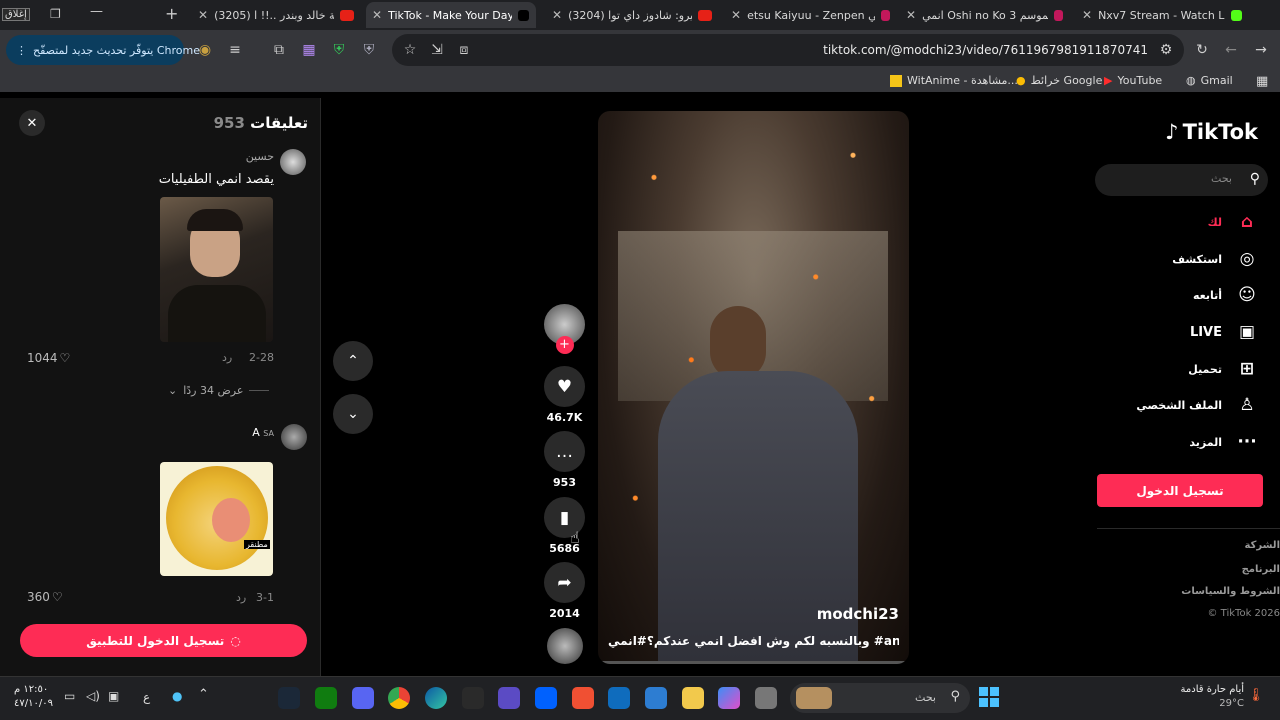  Describe the element at coordinates (1181, 180) in the screenshot. I see `search-box: ⚲ بحث` at that location.